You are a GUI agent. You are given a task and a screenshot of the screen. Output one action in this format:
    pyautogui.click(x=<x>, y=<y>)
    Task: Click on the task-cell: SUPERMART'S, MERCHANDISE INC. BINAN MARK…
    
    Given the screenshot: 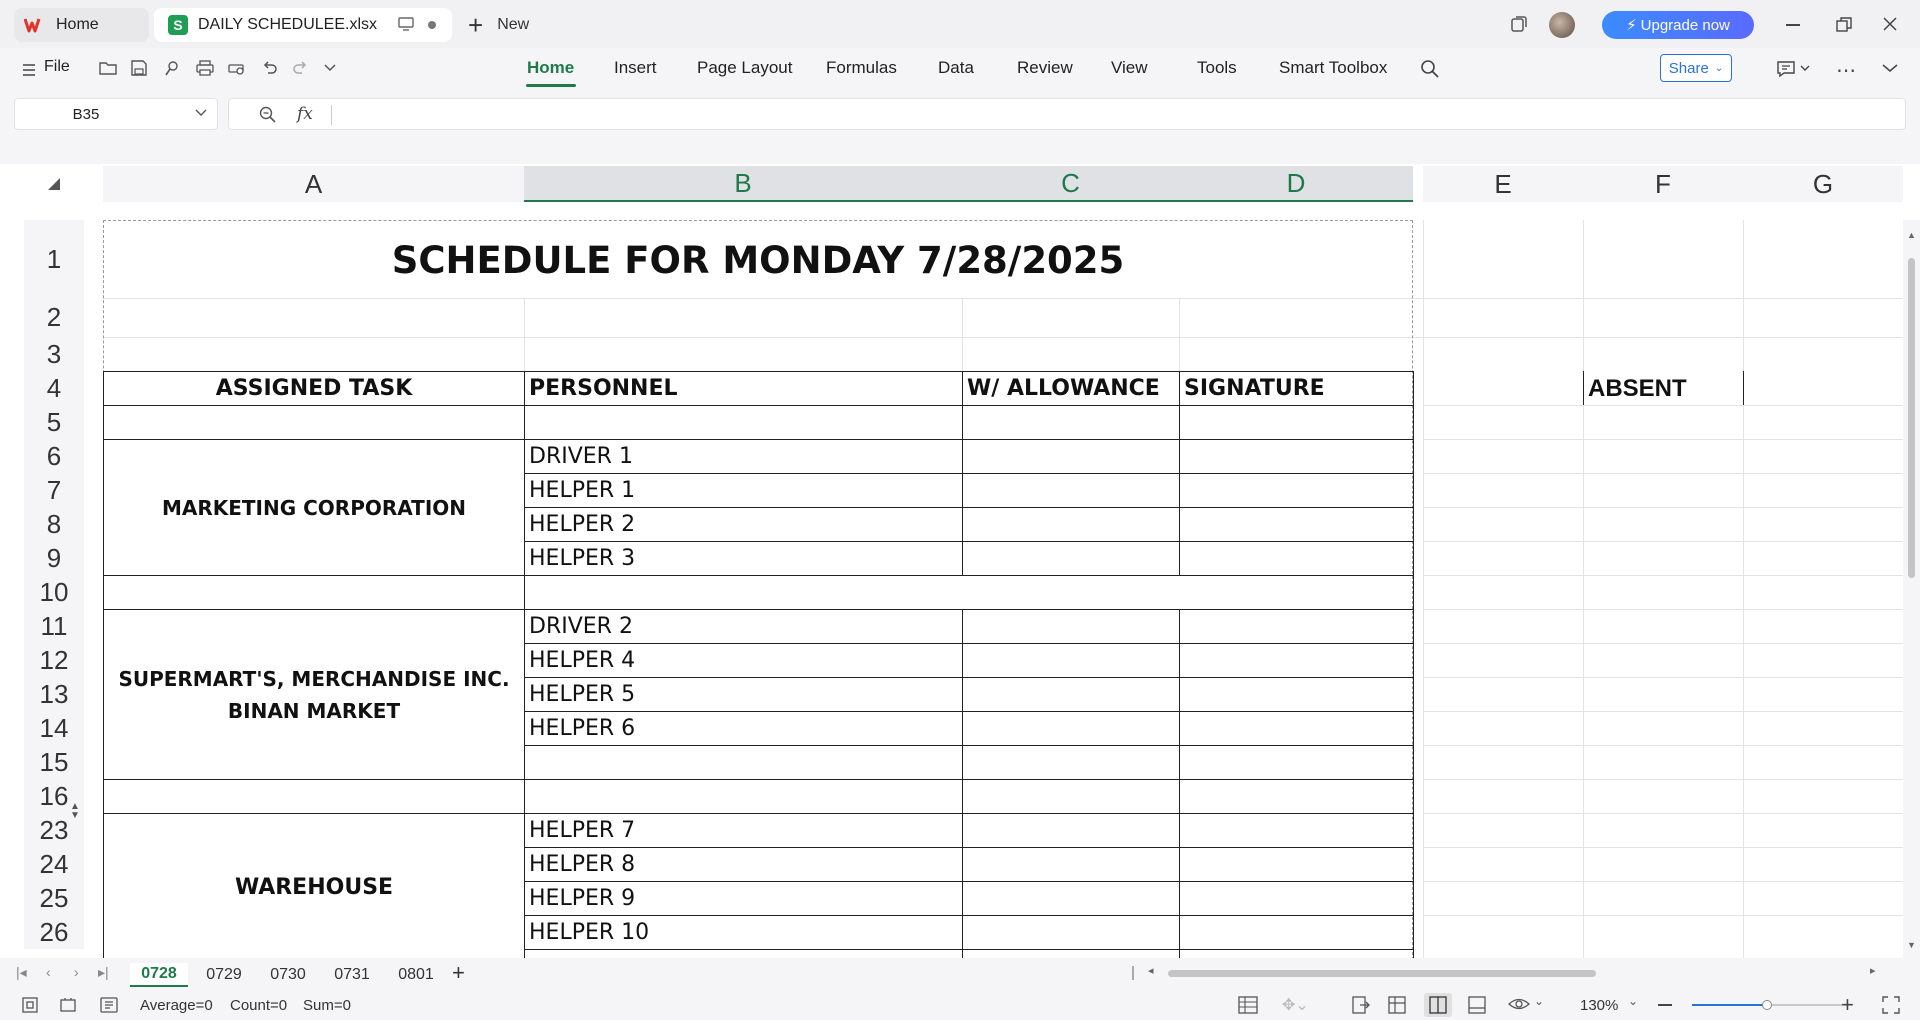 What is the action you would take?
    pyautogui.click(x=314, y=694)
    